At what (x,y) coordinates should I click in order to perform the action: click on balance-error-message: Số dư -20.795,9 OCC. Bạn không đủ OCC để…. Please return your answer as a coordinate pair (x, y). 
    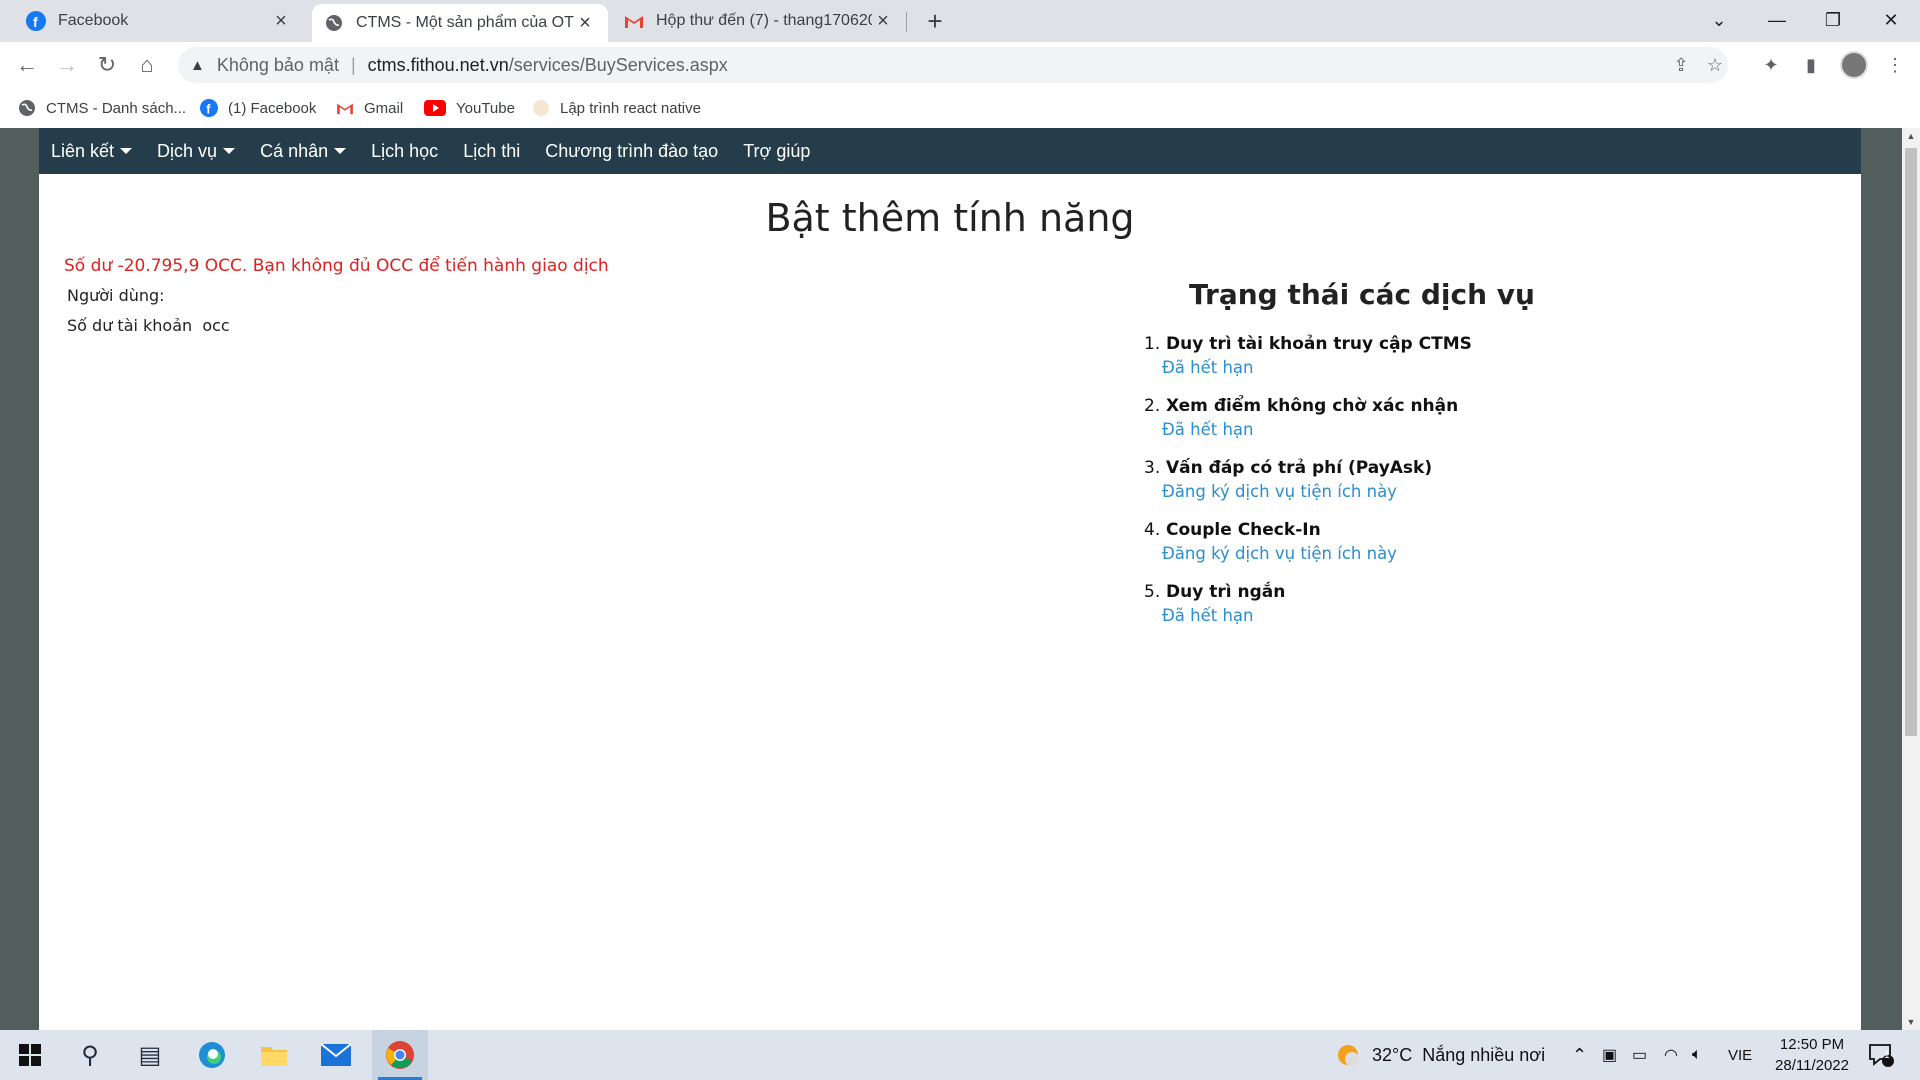
    Looking at the image, I should click on (336, 266).